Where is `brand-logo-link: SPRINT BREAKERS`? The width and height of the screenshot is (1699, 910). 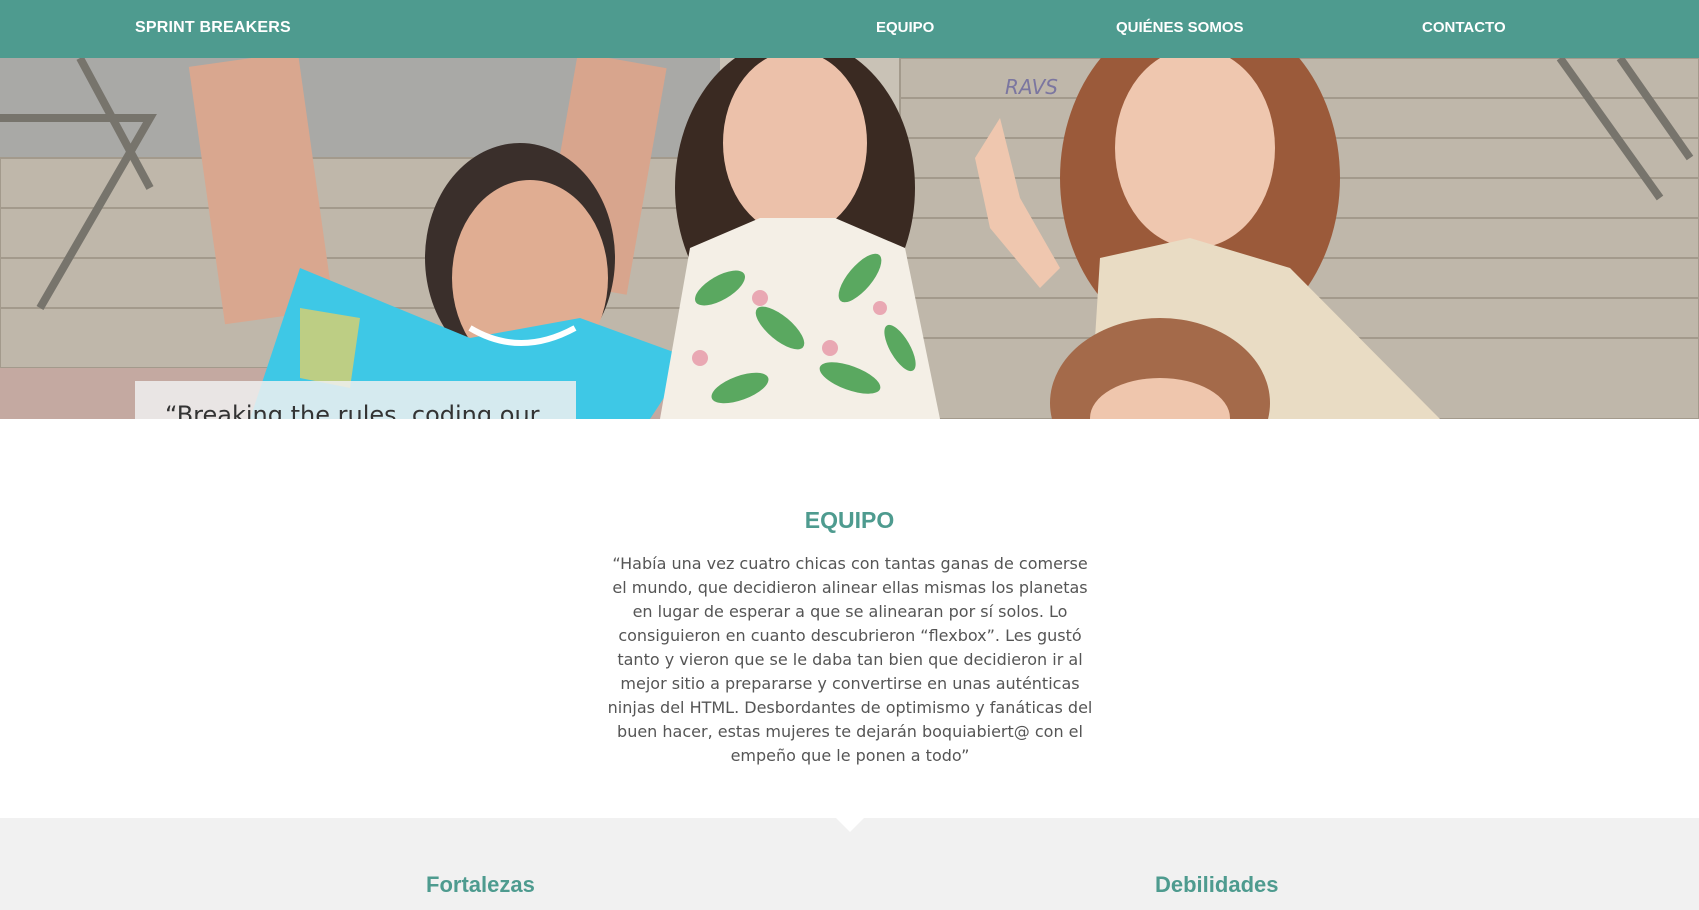
brand-logo-link: SPRINT BREAKERS is located at coordinates (213, 28).